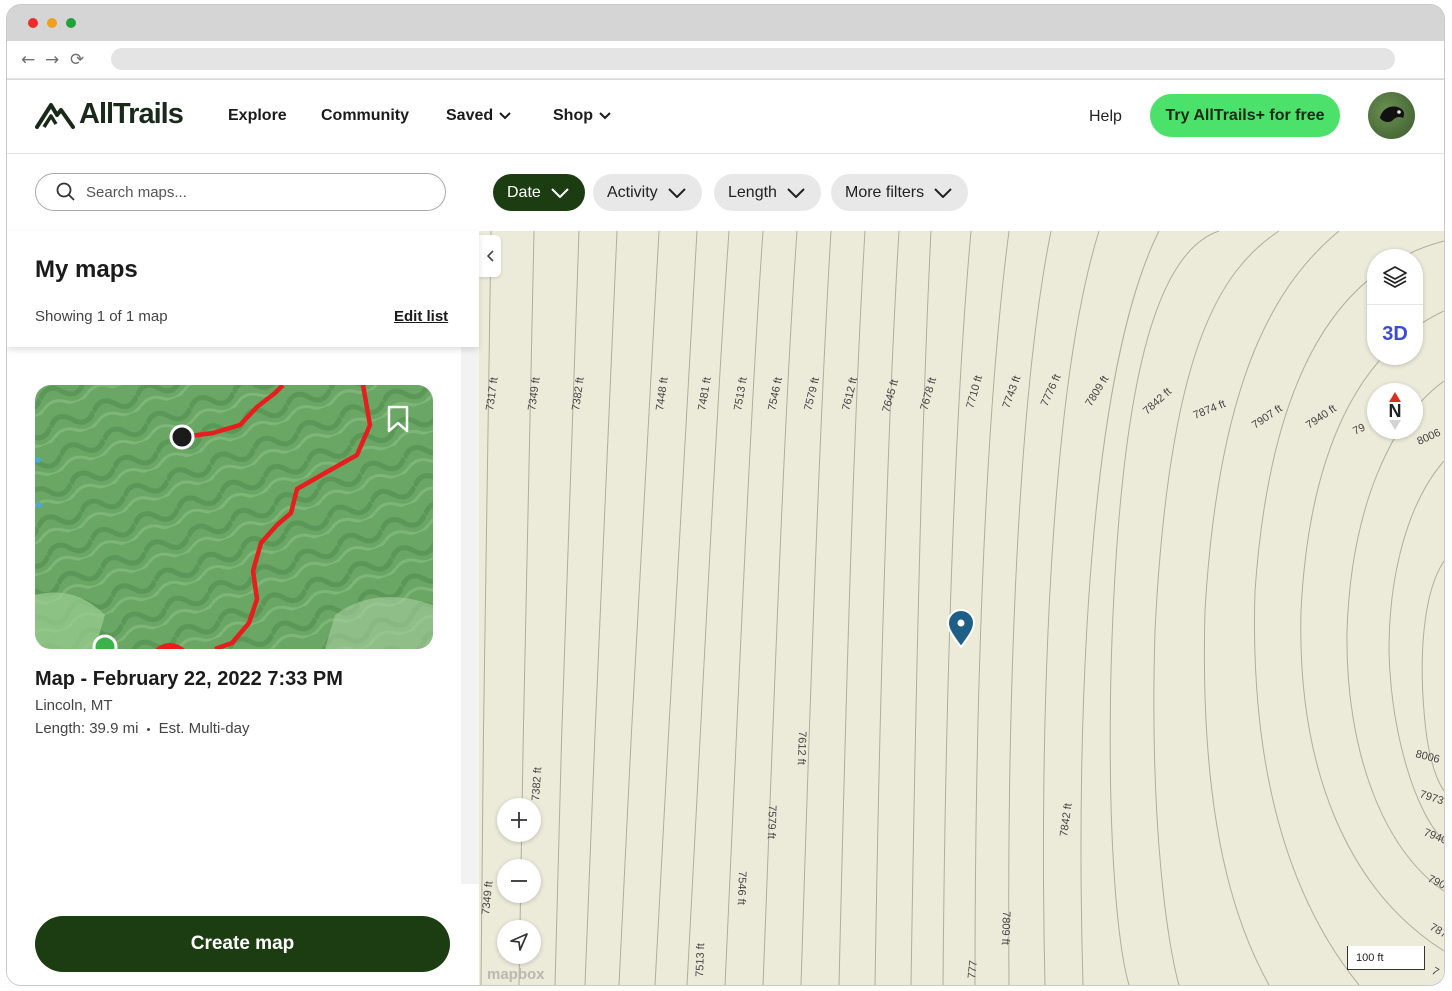 This screenshot has height=991, width=1452. I want to click on contour-label: 79, so click(1359, 430).